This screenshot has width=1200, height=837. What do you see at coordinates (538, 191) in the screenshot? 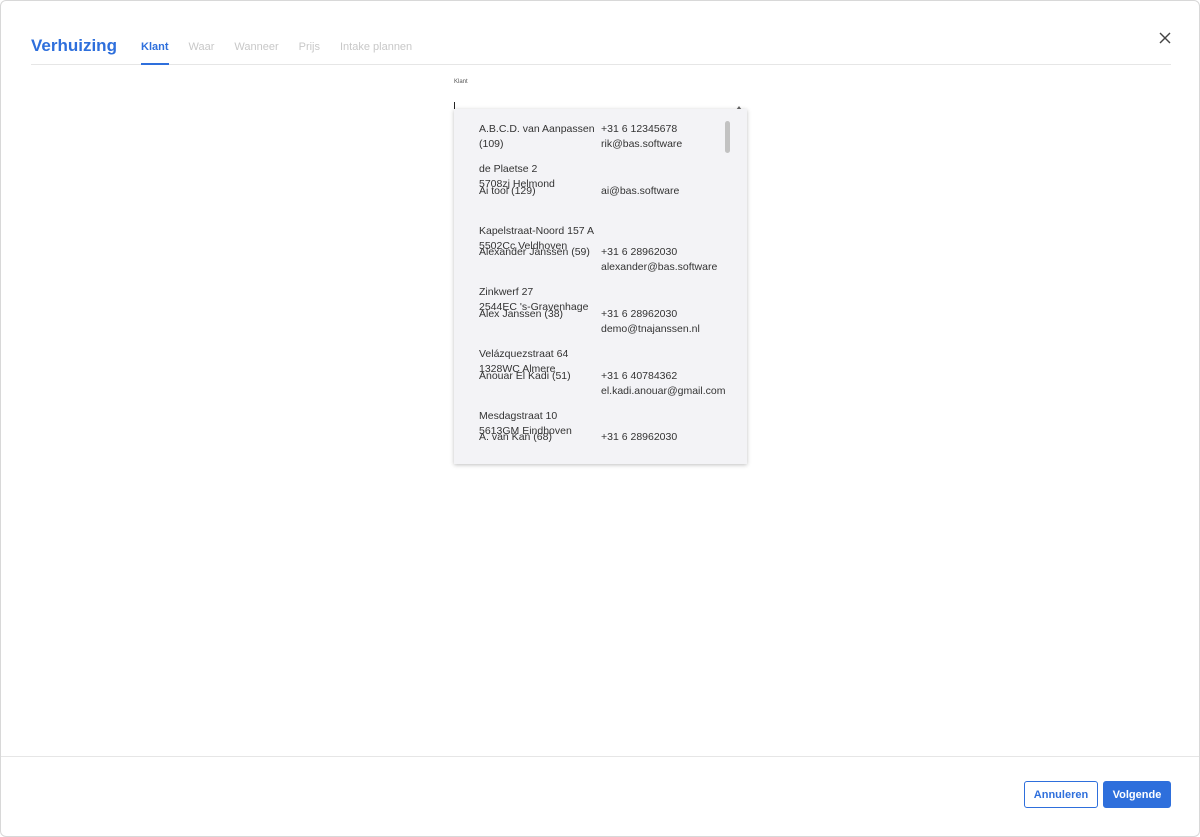
I see `customer-option-name: Ai tool (129)` at bounding box center [538, 191].